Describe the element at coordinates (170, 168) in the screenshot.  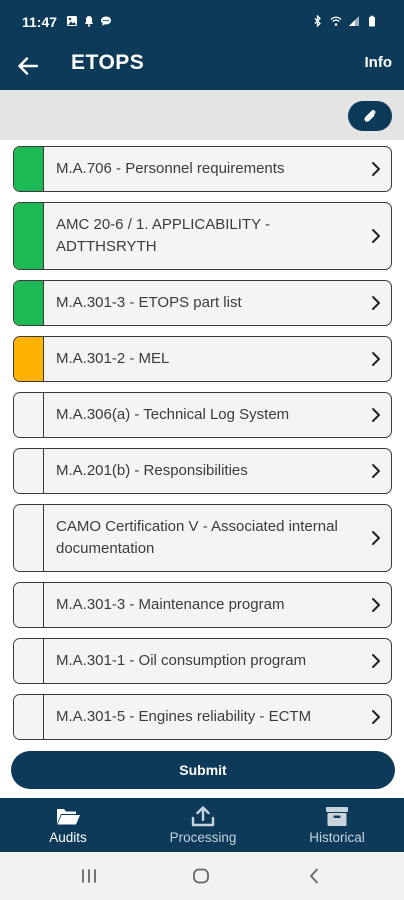
I see `list-item-label: M.A.706 - Personnel requirements` at that location.